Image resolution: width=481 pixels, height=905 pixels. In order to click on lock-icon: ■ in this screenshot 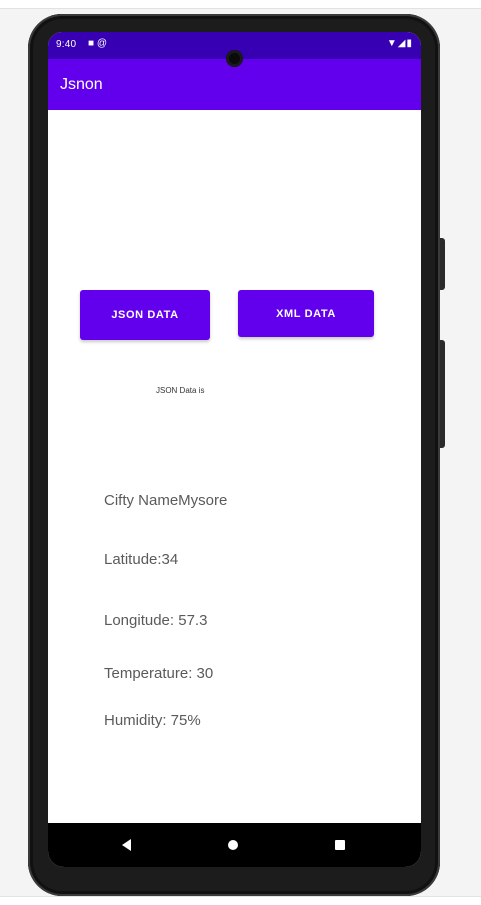, I will do `click(91, 43)`.